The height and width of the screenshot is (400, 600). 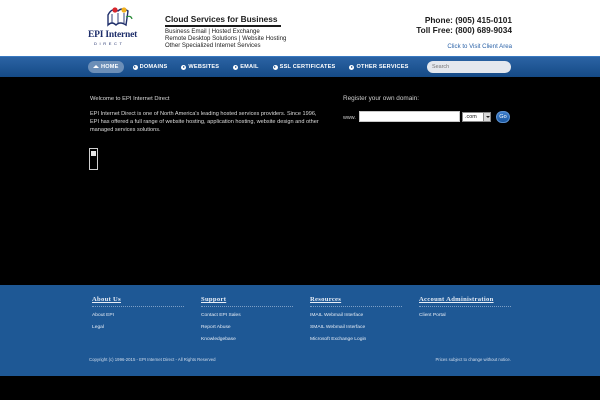 What do you see at coordinates (503, 117) in the screenshot?
I see `domain-go-button: Go` at bounding box center [503, 117].